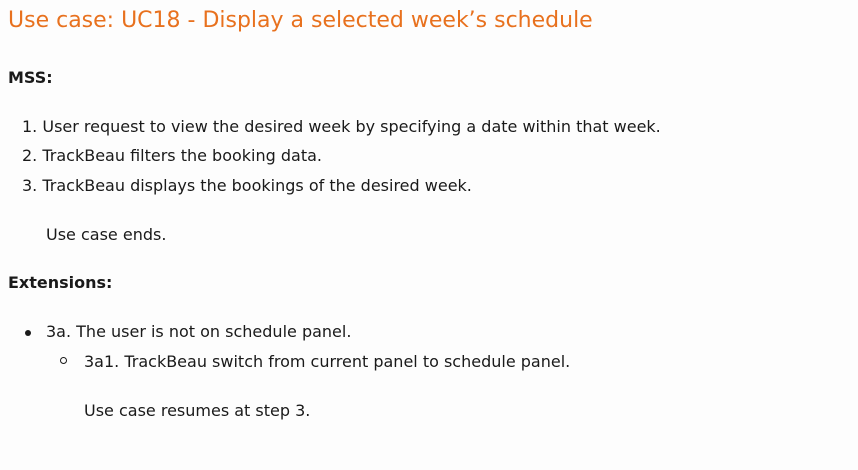 This screenshot has width=858, height=470. I want to click on extension-end: Use case resumes at step 3., so click(197, 410).